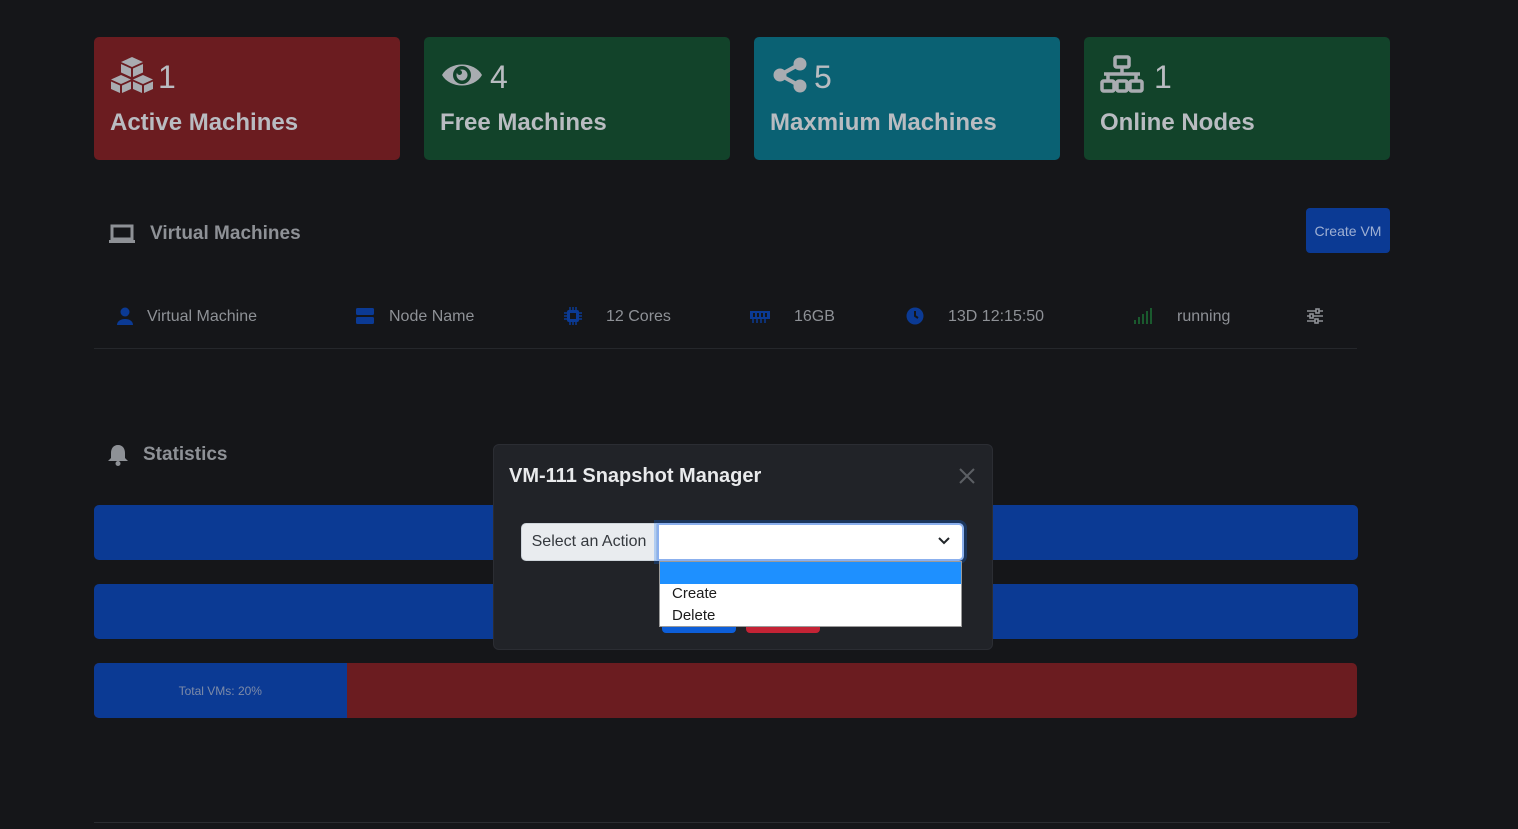 The height and width of the screenshot is (829, 1518). I want to click on virtual-machines-title: Virtual Machines, so click(225, 233).